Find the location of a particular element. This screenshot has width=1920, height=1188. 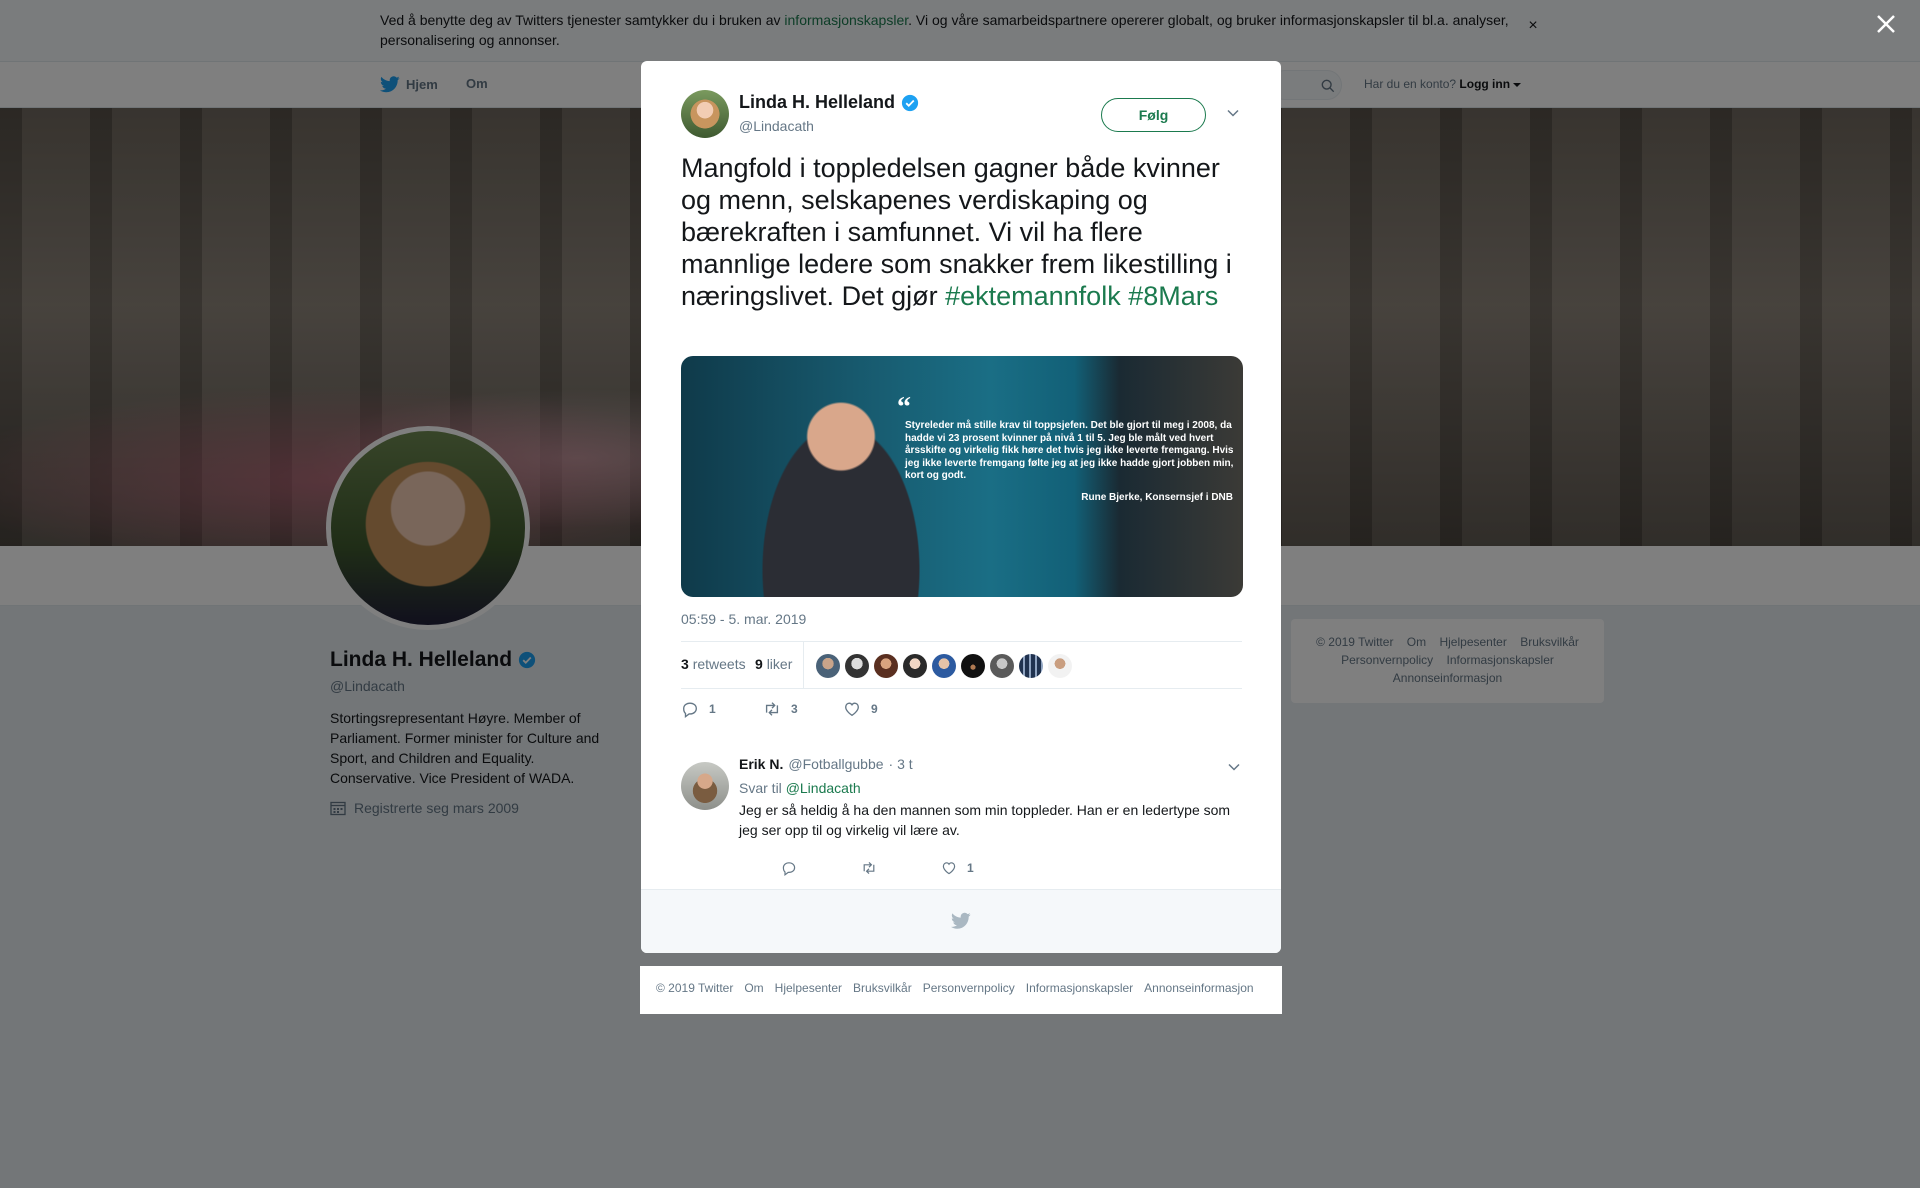

reply-header: Erik N. @Fotballgubbe · 3 t is located at coordinates (826, 764).